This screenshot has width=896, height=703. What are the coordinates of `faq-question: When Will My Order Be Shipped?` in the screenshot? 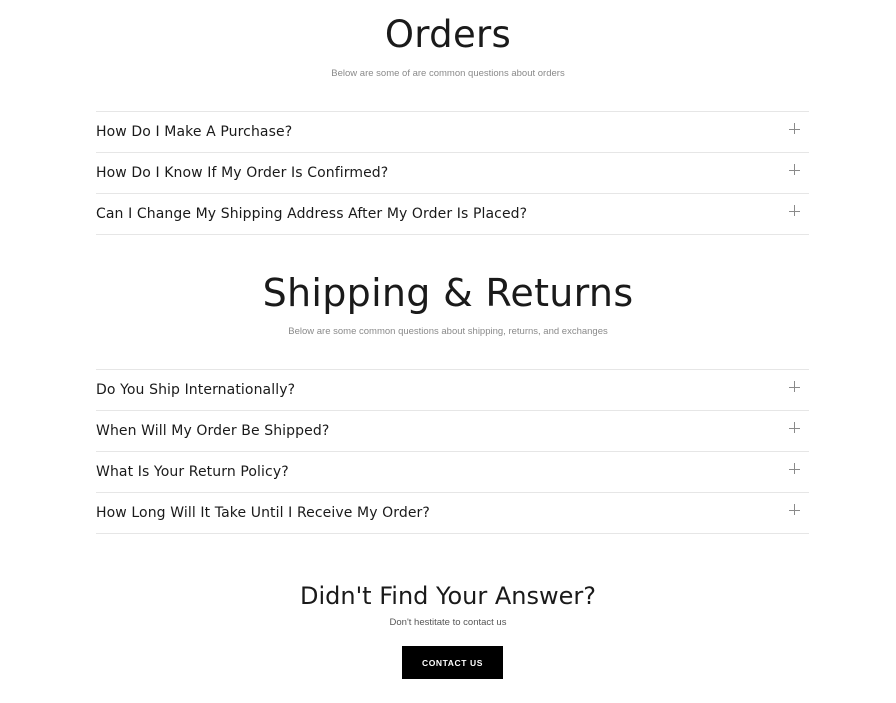 It's located at (213, 431).